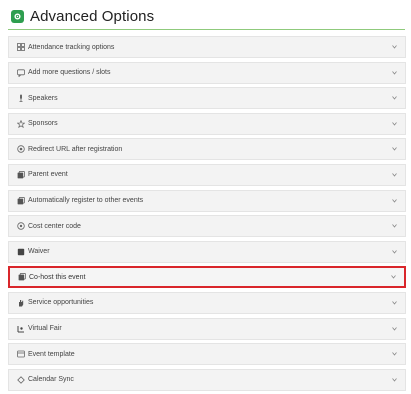 This screenshot has width=411, height=394. What do you see at coordinates (51, 380) in the screenshot?
I see `option-label: Calendar Sync` at bounding box center [51, 380].